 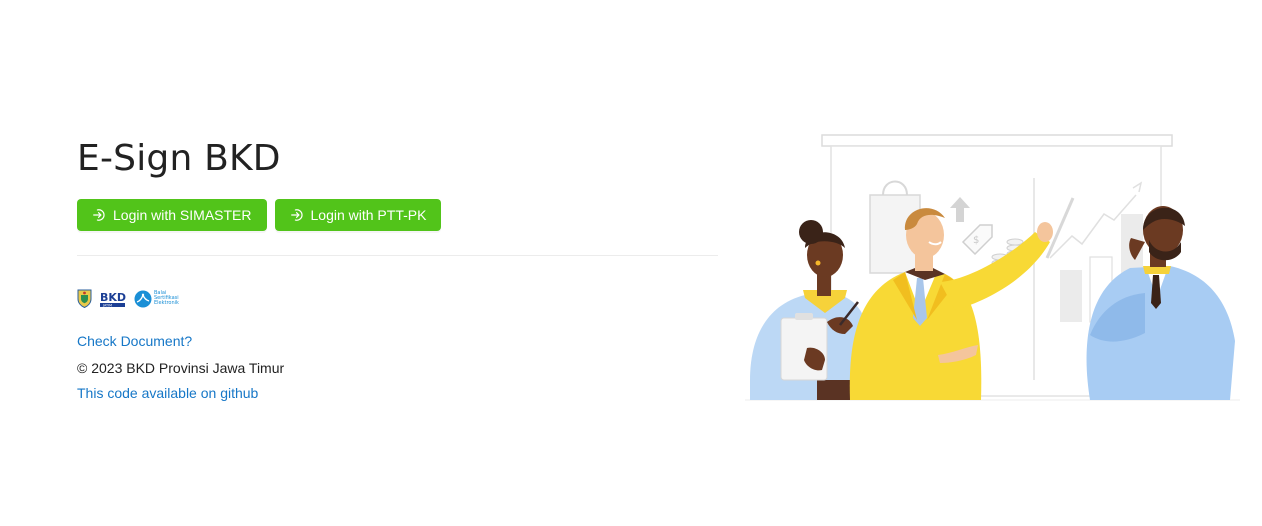 I want to click on divider, so click(x=397, y=255).